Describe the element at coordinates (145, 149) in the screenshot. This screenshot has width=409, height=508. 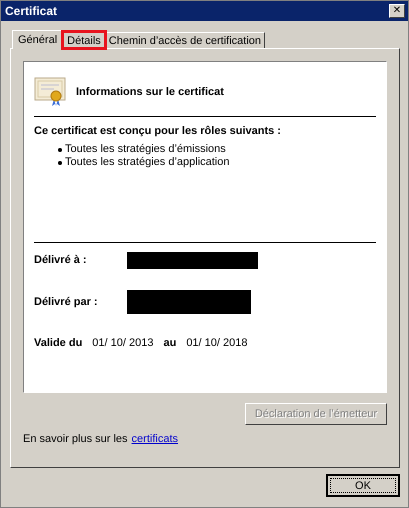
I see `role-item: Toutes les stratégies d’émissions` at that location.